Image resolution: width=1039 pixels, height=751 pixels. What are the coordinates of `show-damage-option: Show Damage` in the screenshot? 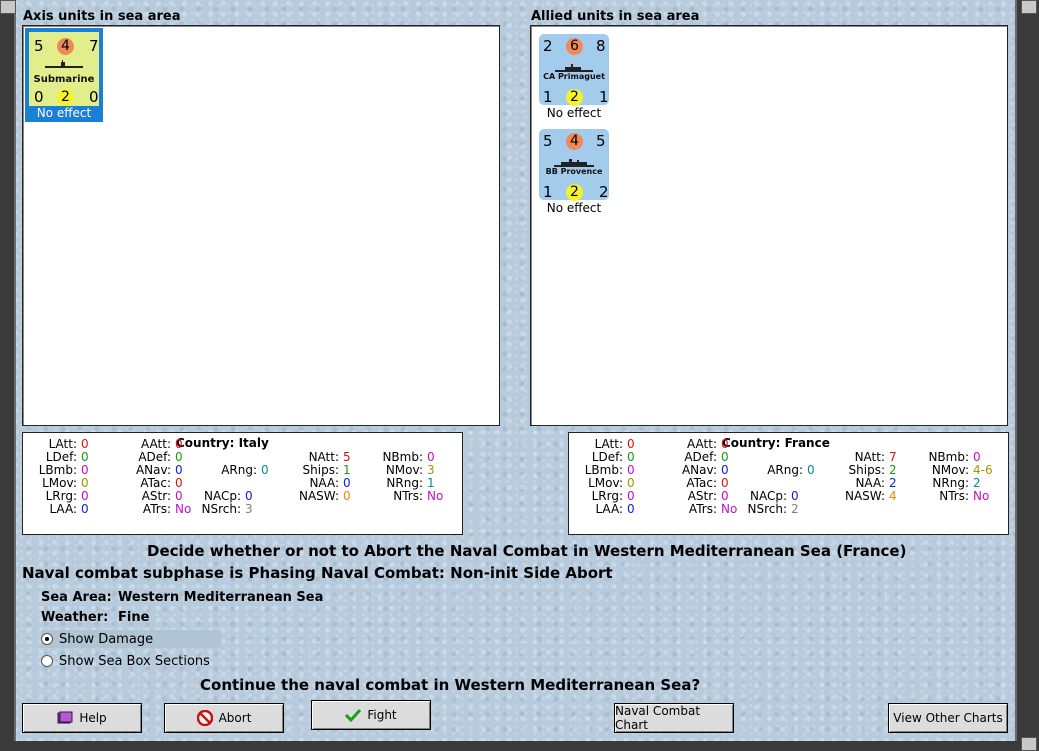 It's located at (131, 639).